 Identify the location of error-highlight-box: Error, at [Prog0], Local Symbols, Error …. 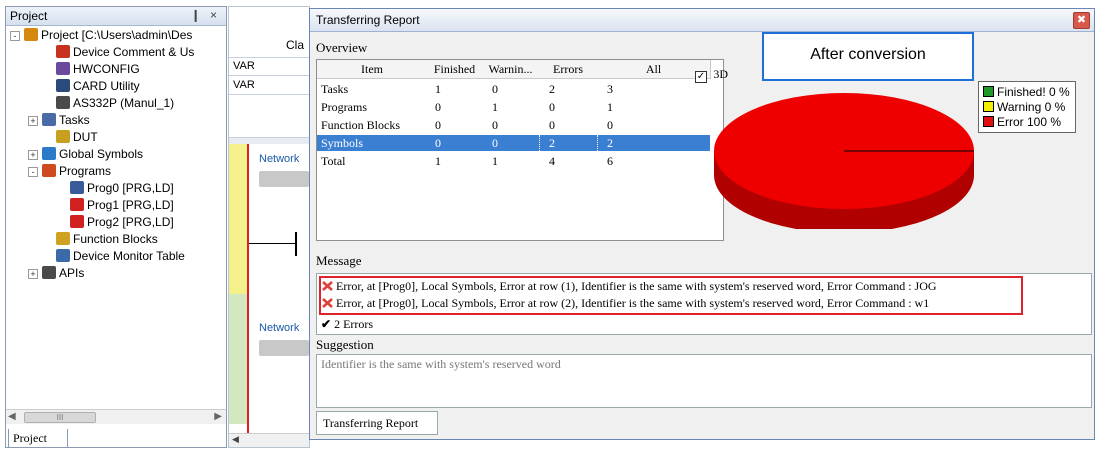
(671, 295).